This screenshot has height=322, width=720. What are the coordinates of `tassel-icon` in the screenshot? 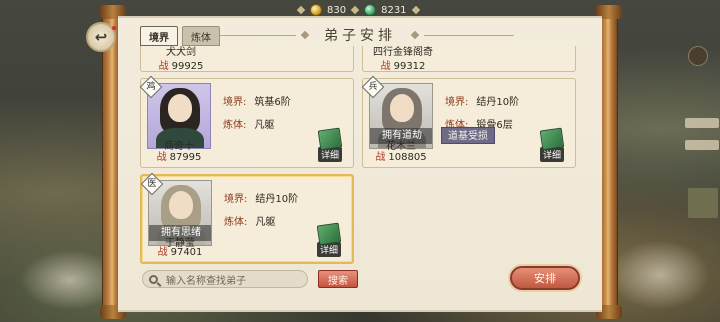 It's located at (114, 28).